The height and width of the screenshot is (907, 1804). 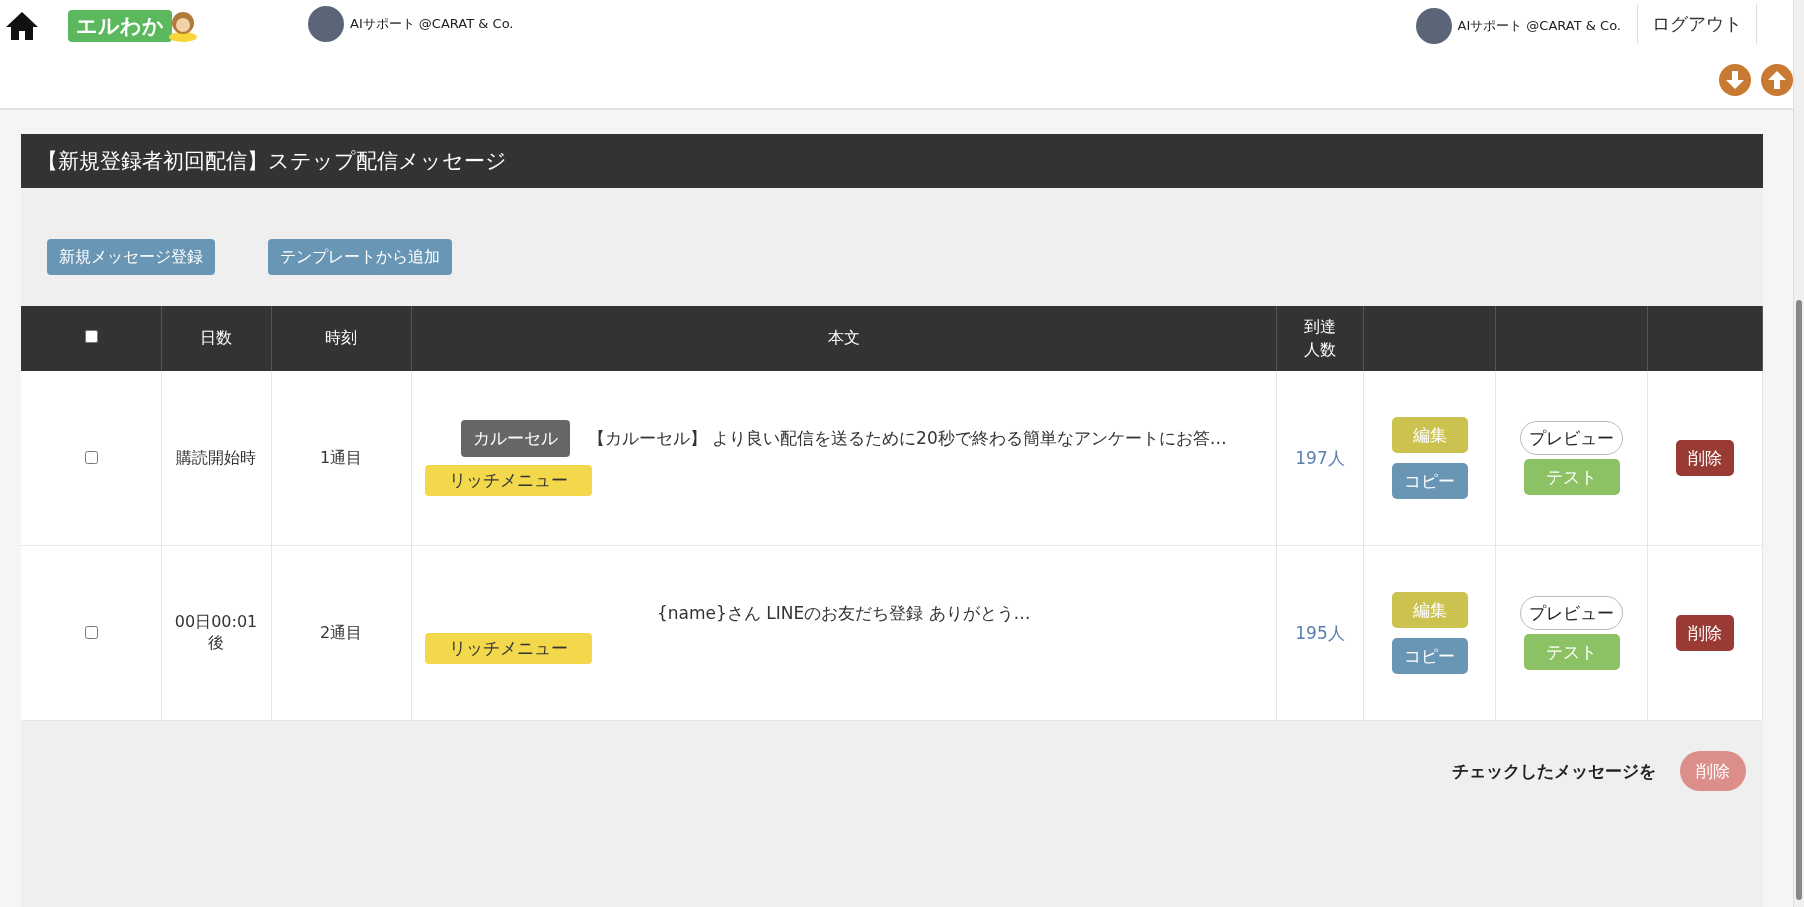 I want to click on day-cell: 00日00:01 後, so click(x=216, y=633).